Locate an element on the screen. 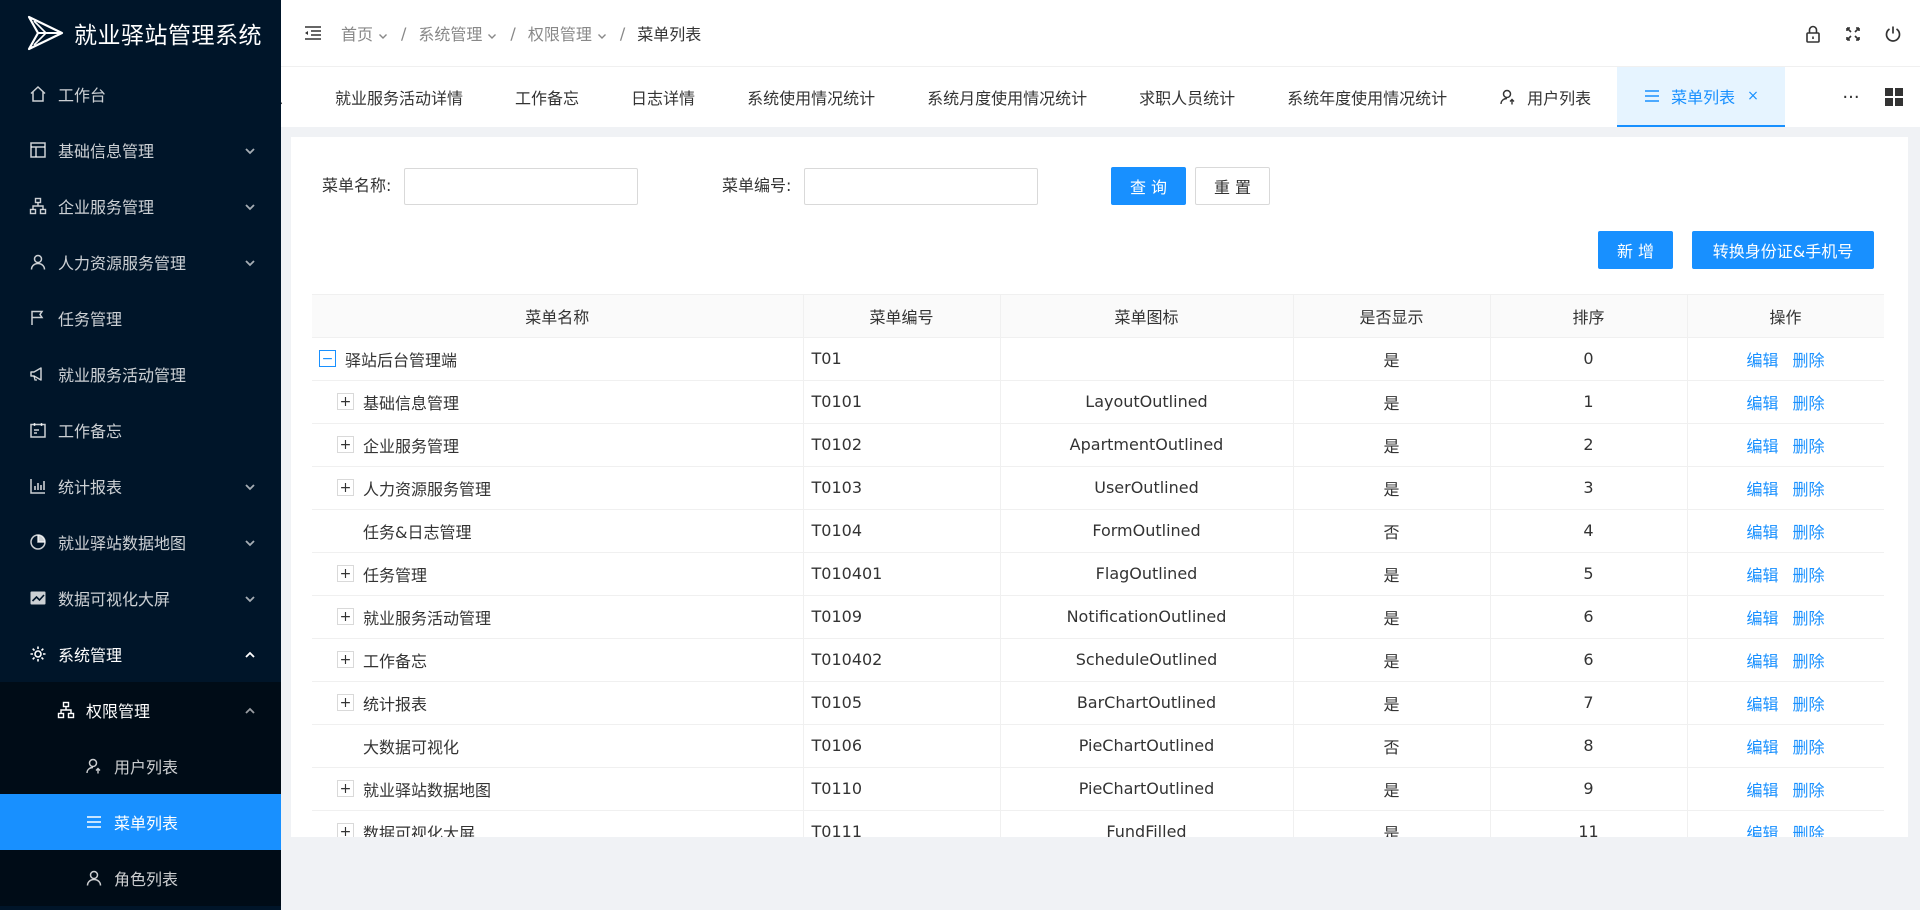  column-header: 排序 is located at coordinates (1589, 316).